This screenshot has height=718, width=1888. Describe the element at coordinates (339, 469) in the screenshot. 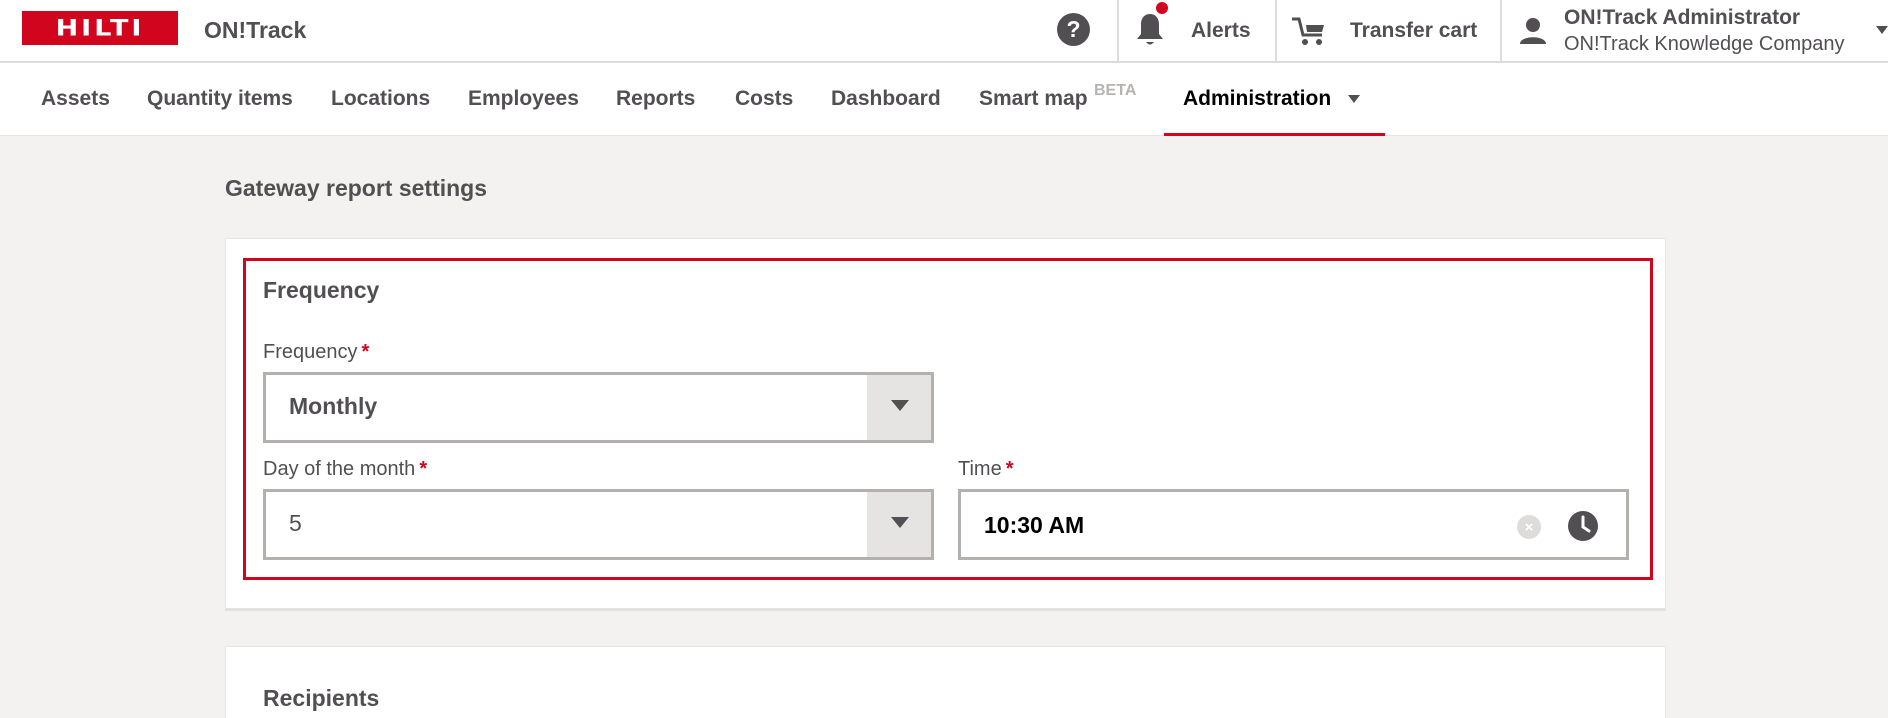

I see `day-label-text: Day of the month` at that location.